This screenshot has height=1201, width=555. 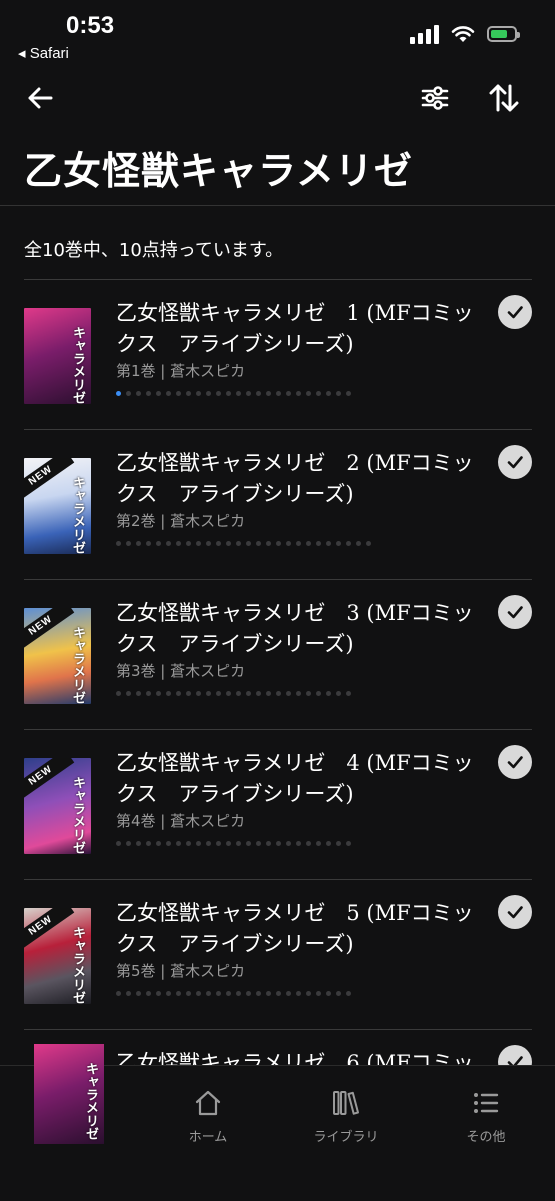 What do you see at coordinates (90, 1101) in the screenshot?
I see `mini-cover-title: キャラメリゼ` at bounding box center [90, 1101].